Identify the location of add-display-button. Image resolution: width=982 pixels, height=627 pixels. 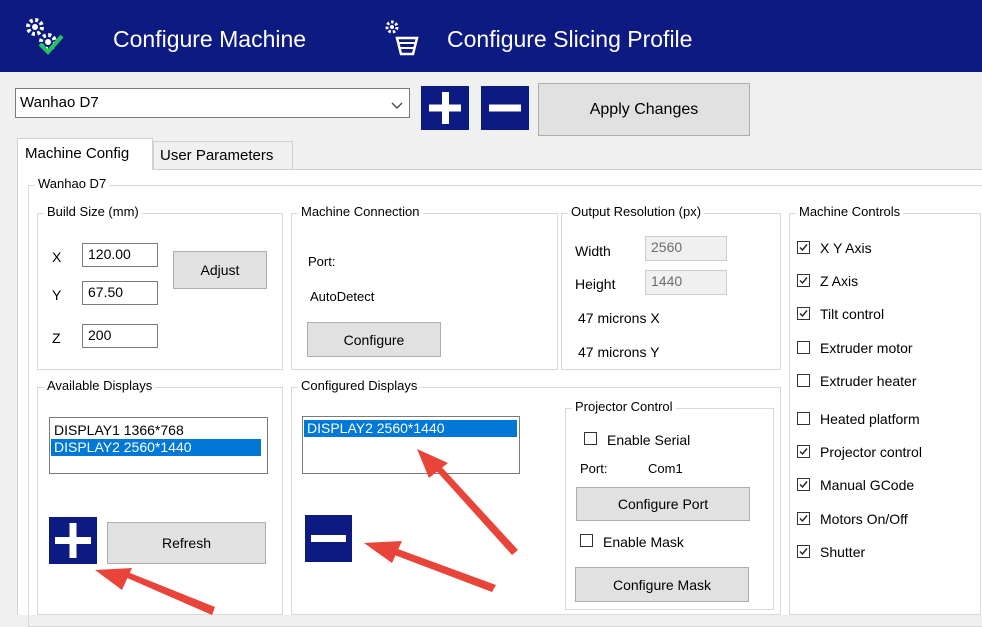
(73, 540).